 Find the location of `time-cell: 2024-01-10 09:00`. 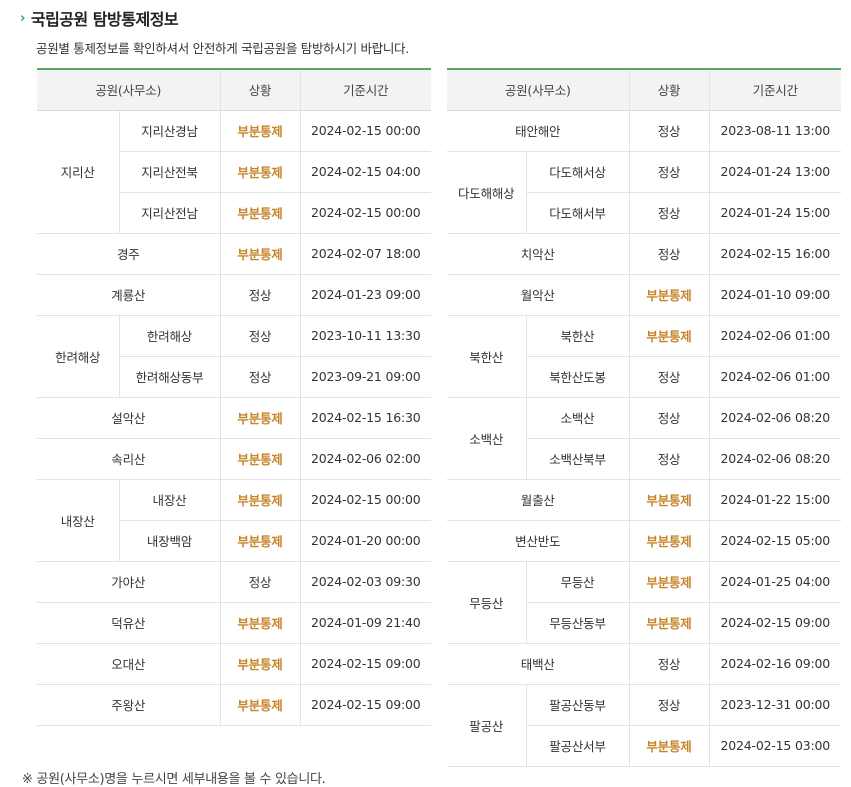

time-cell: 2024-01-10 09:00 is located at coordinates (775, 295).